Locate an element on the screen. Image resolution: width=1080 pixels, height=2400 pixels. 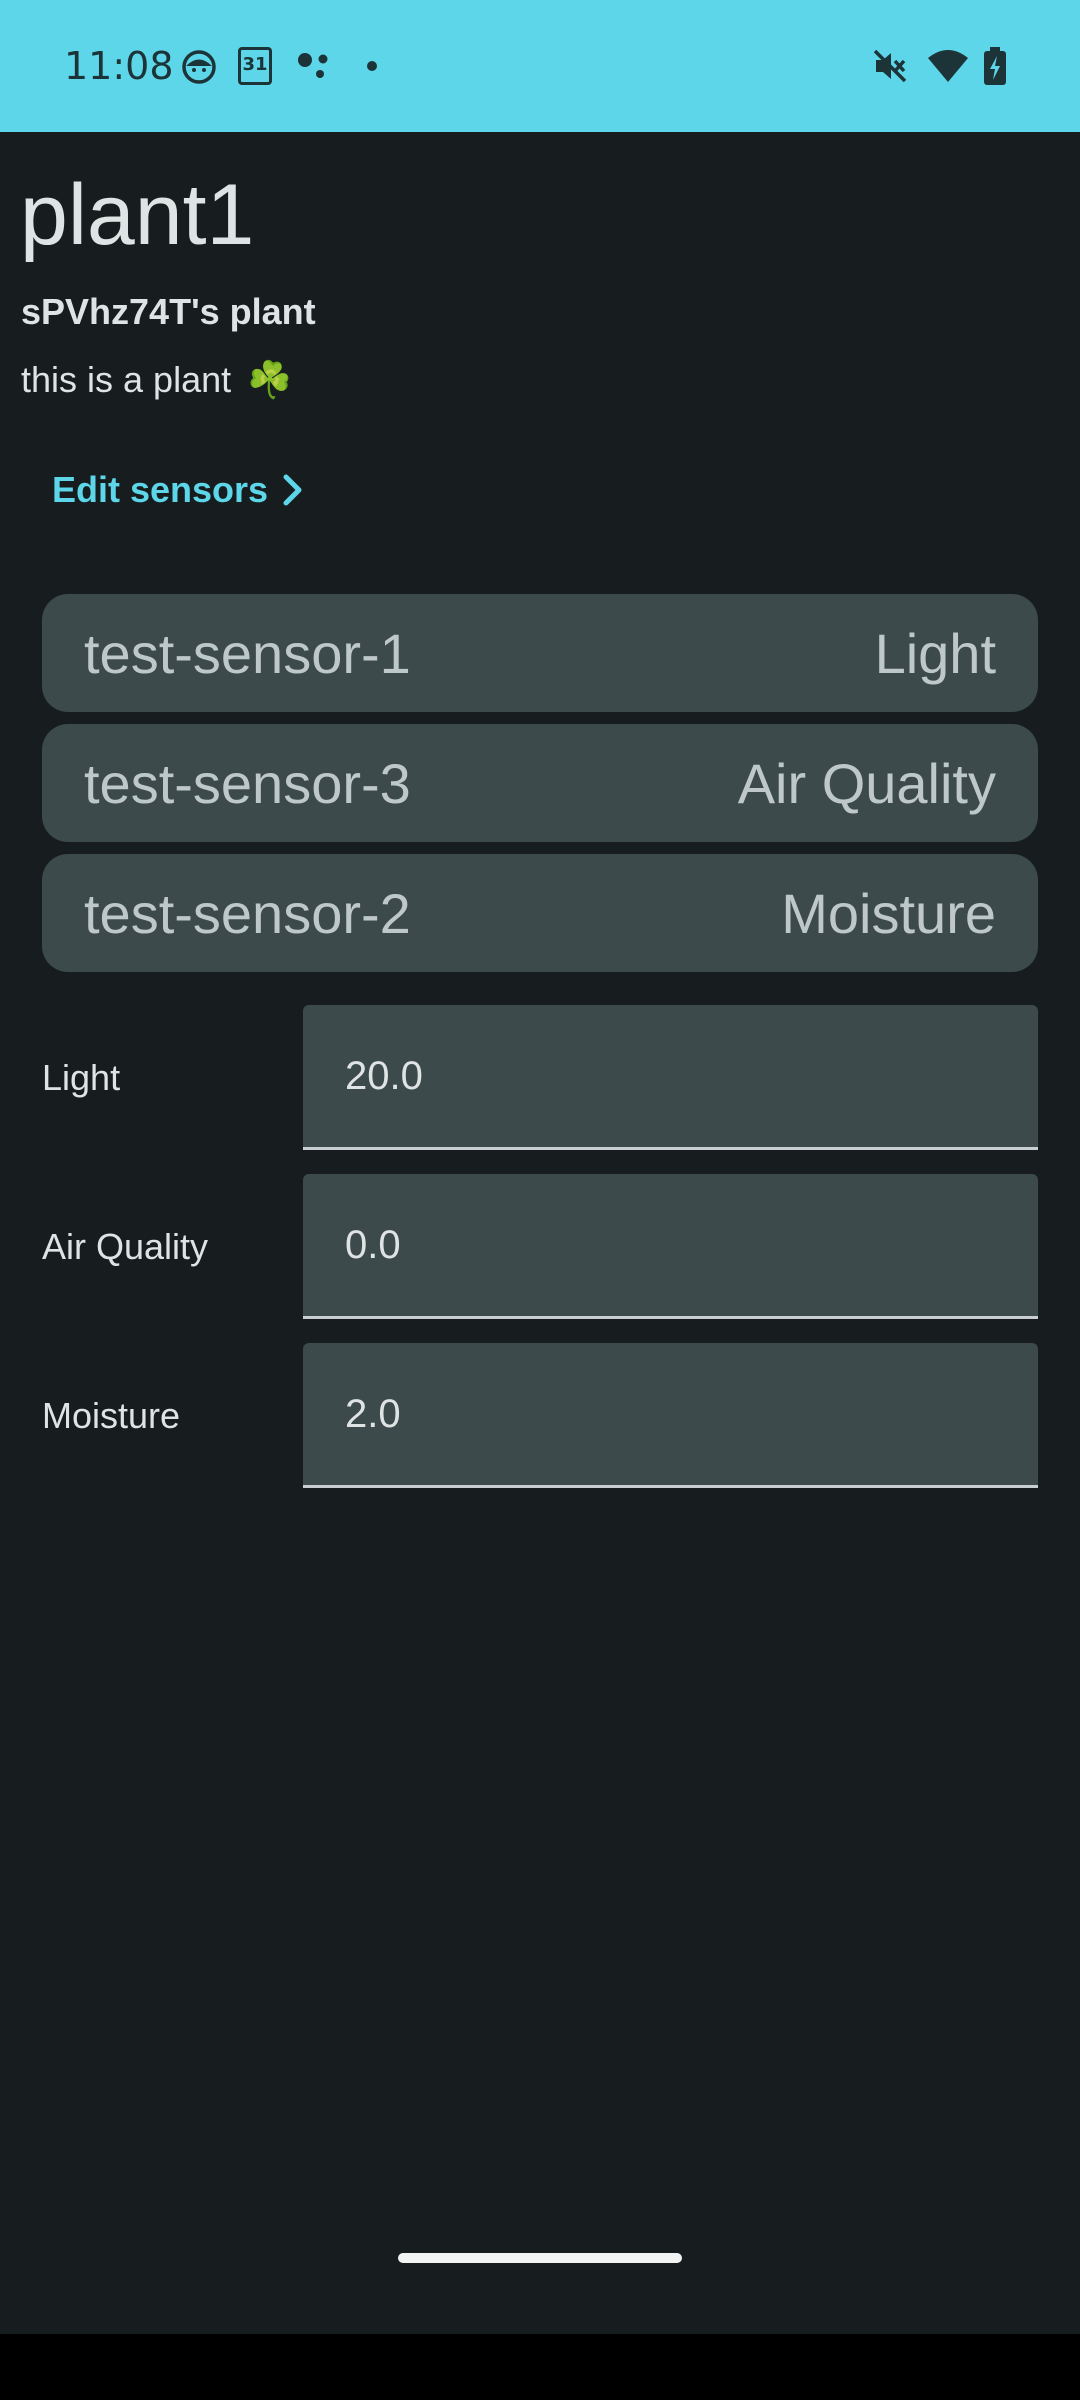
status-time: 11:08 is located at coordinates (119, 66).